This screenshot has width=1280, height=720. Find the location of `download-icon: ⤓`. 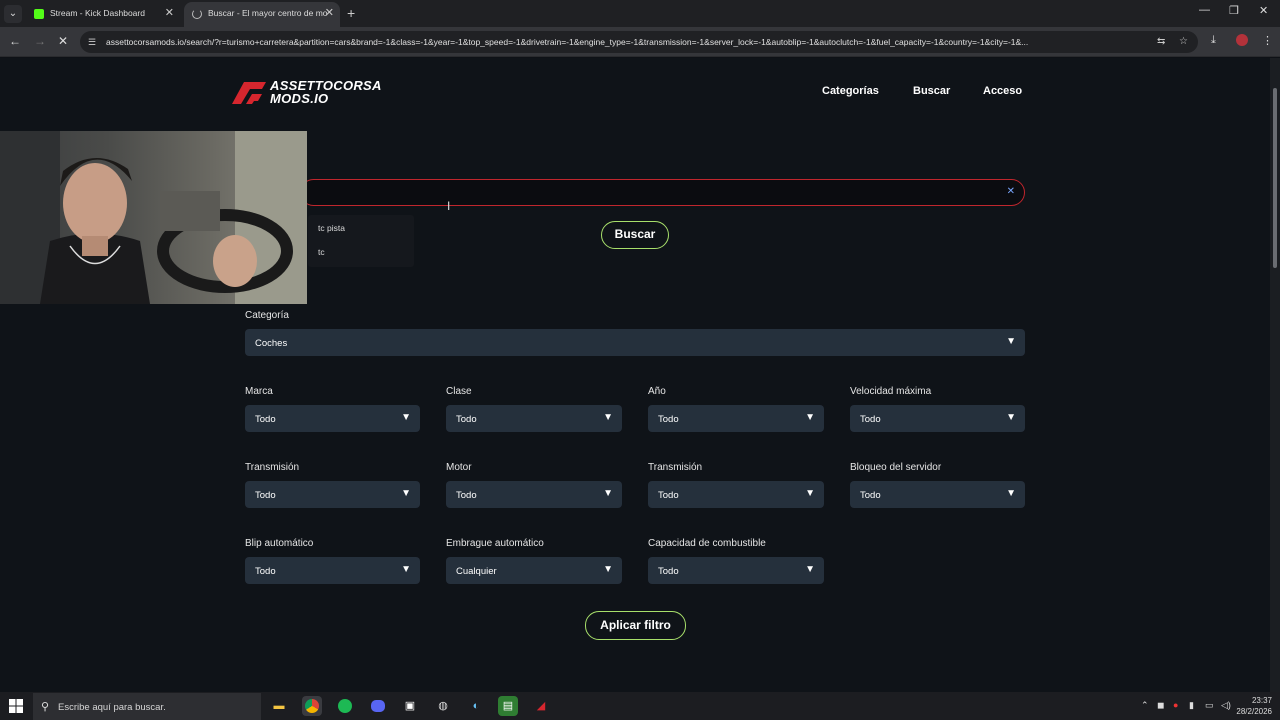

download-icon: ⤓ is located at coordinates (1213, 40).